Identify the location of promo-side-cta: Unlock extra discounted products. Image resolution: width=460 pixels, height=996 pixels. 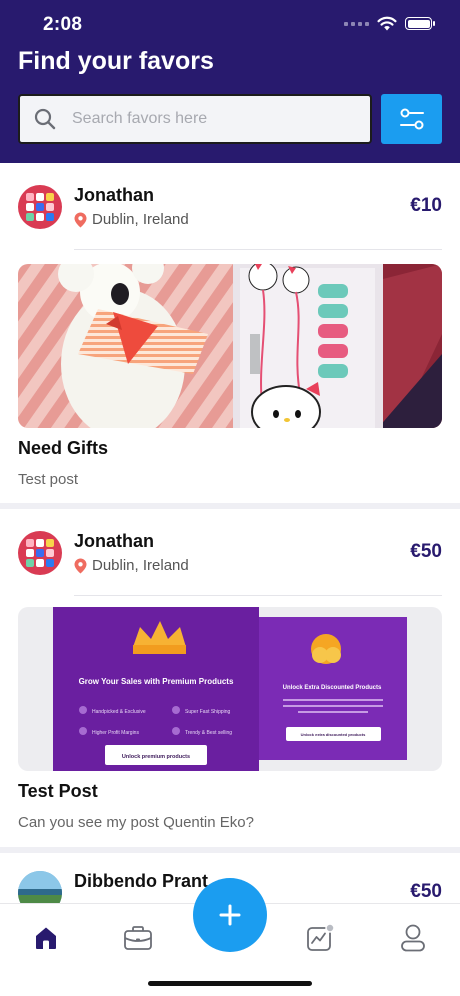
(333, 734).